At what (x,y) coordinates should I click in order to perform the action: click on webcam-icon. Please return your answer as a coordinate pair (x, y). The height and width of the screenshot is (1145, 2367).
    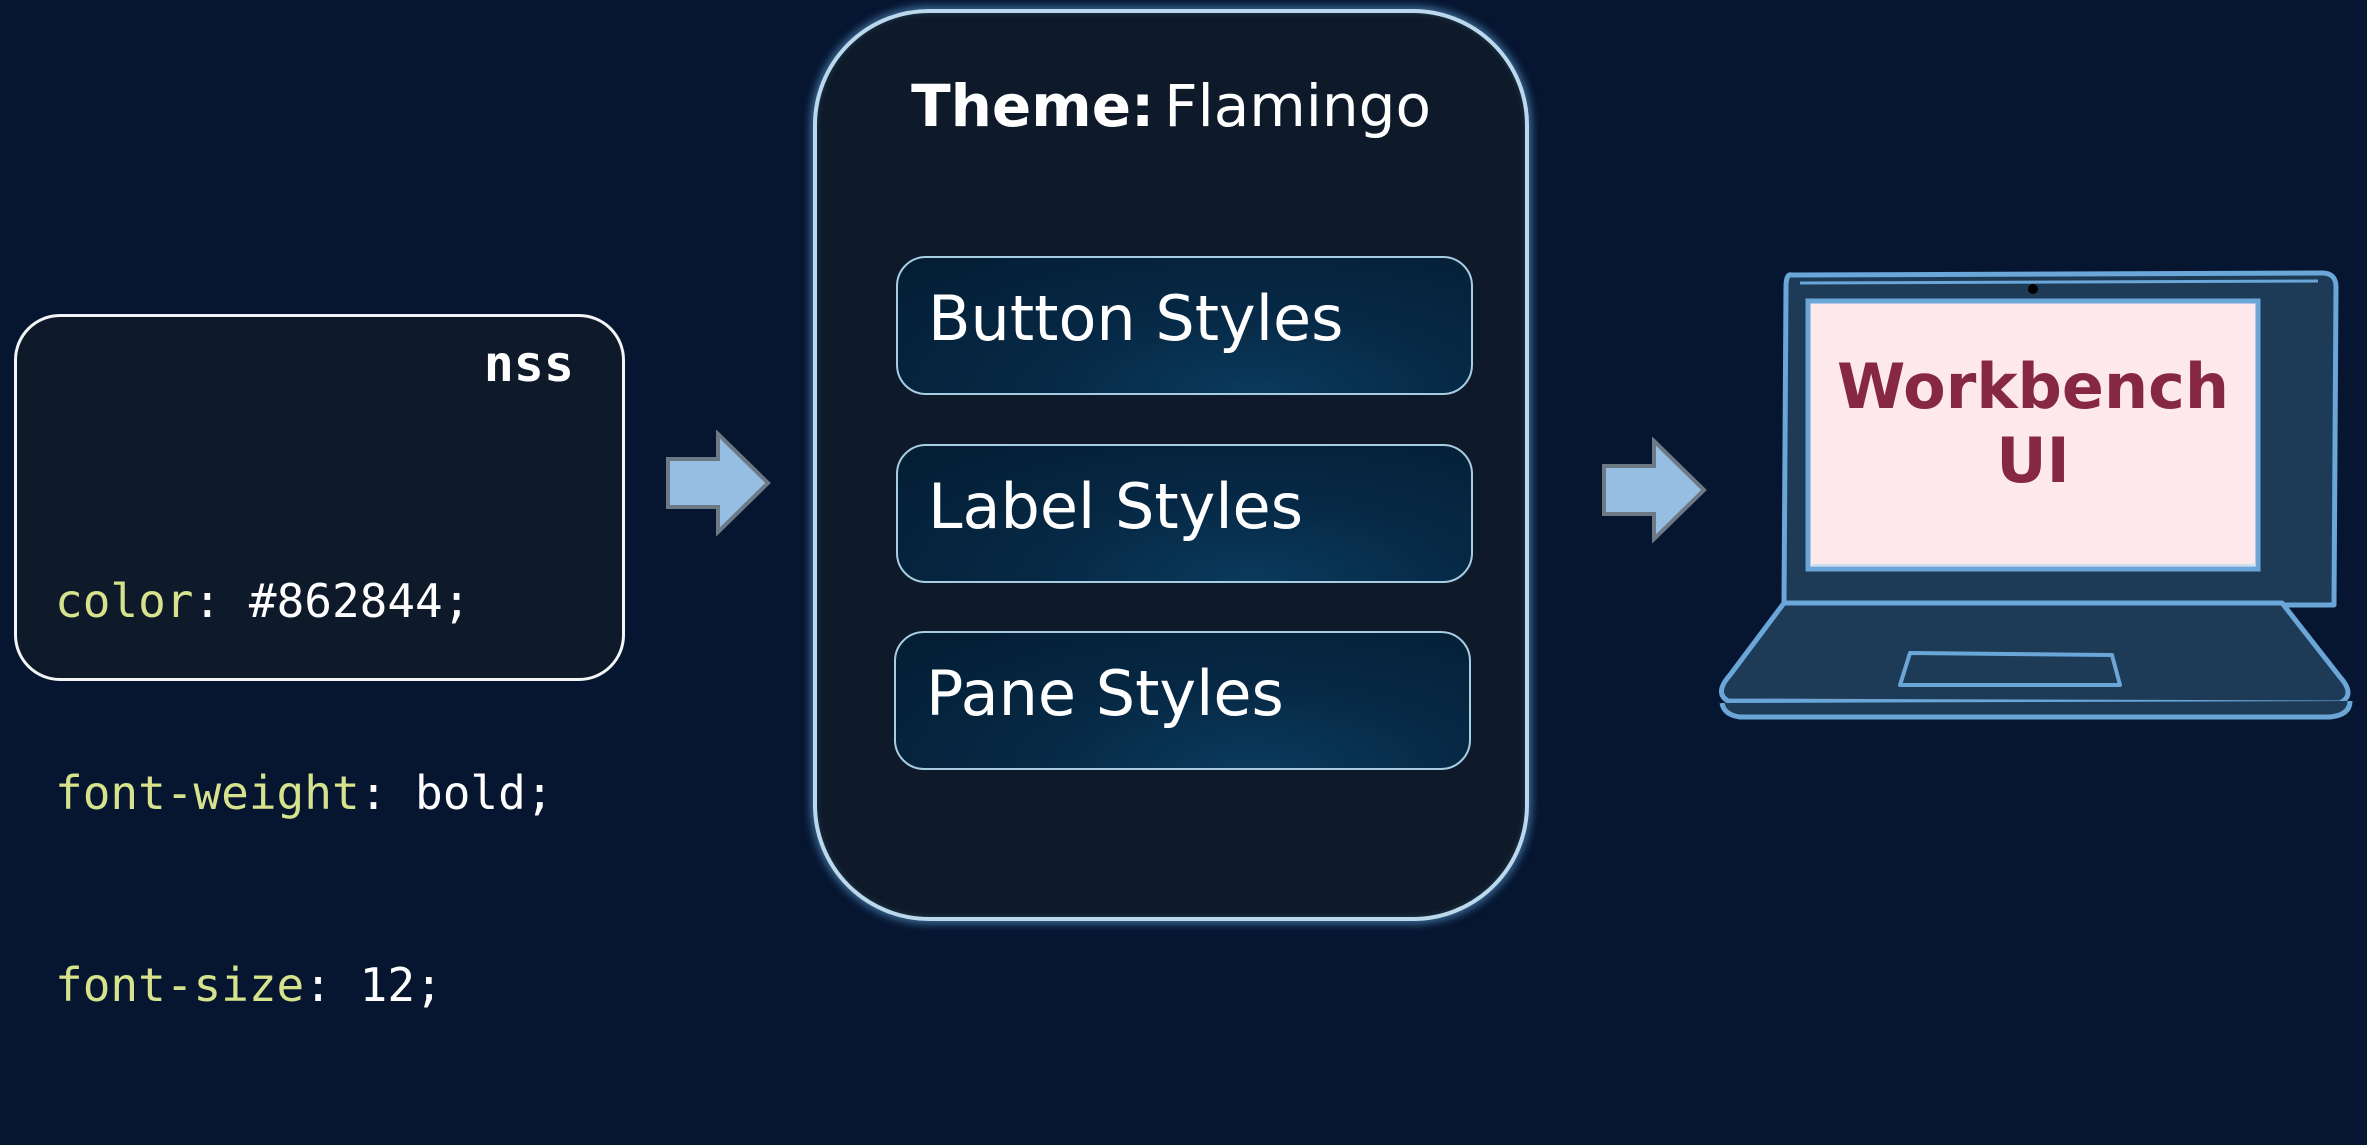
    Looking at the image, I should click on (2033, 289).